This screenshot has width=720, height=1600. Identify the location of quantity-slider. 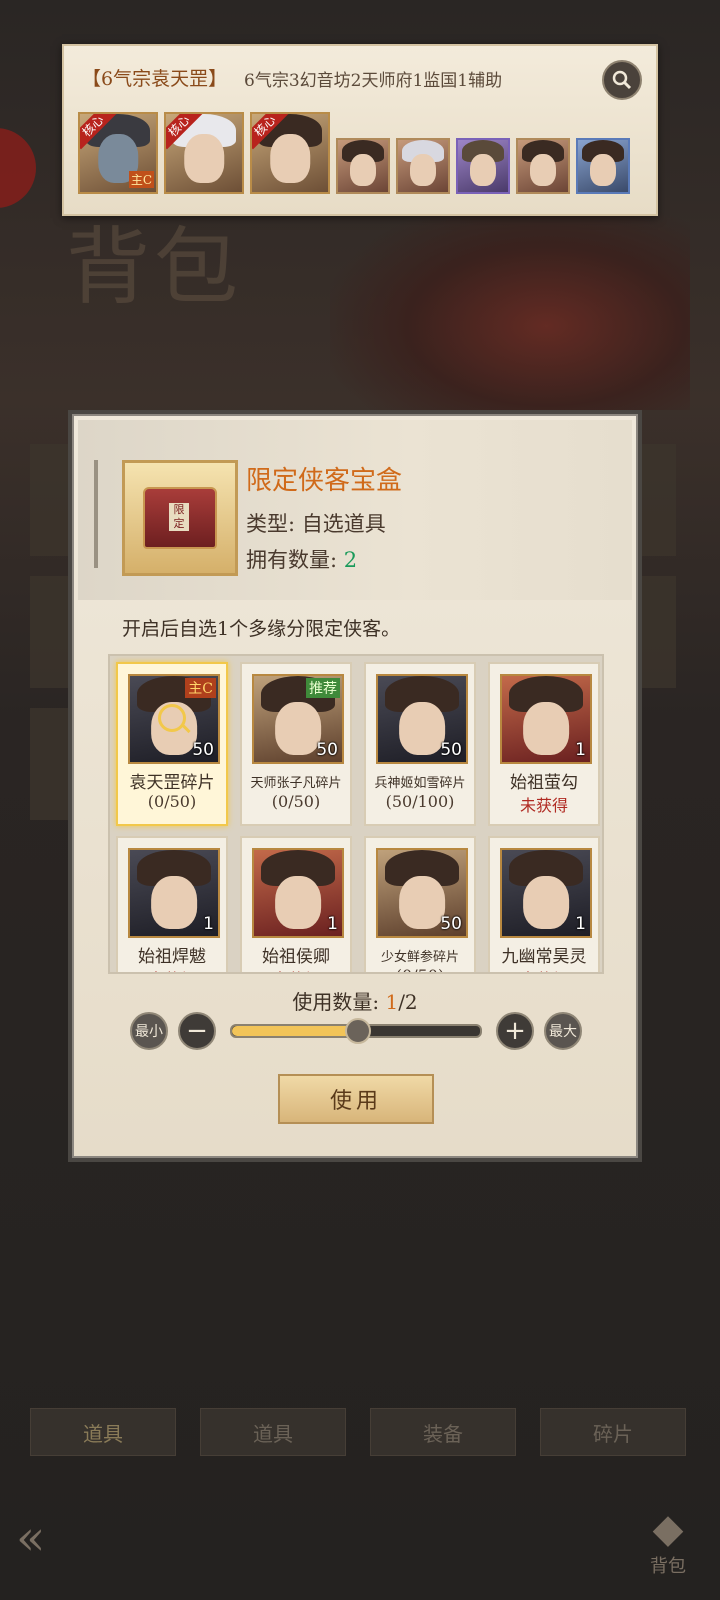
(356, 1031).